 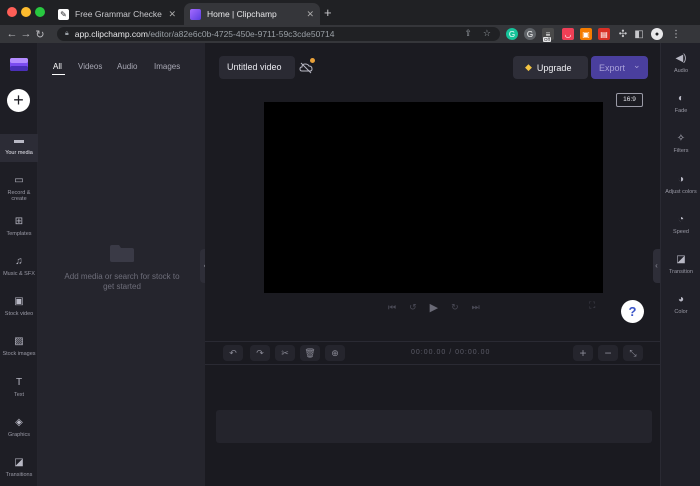 What do you see at coordinates (63, 14) in the screenshot?
I see `quillbot-favicon-icon: ✎` at bounding box center [63, 14].